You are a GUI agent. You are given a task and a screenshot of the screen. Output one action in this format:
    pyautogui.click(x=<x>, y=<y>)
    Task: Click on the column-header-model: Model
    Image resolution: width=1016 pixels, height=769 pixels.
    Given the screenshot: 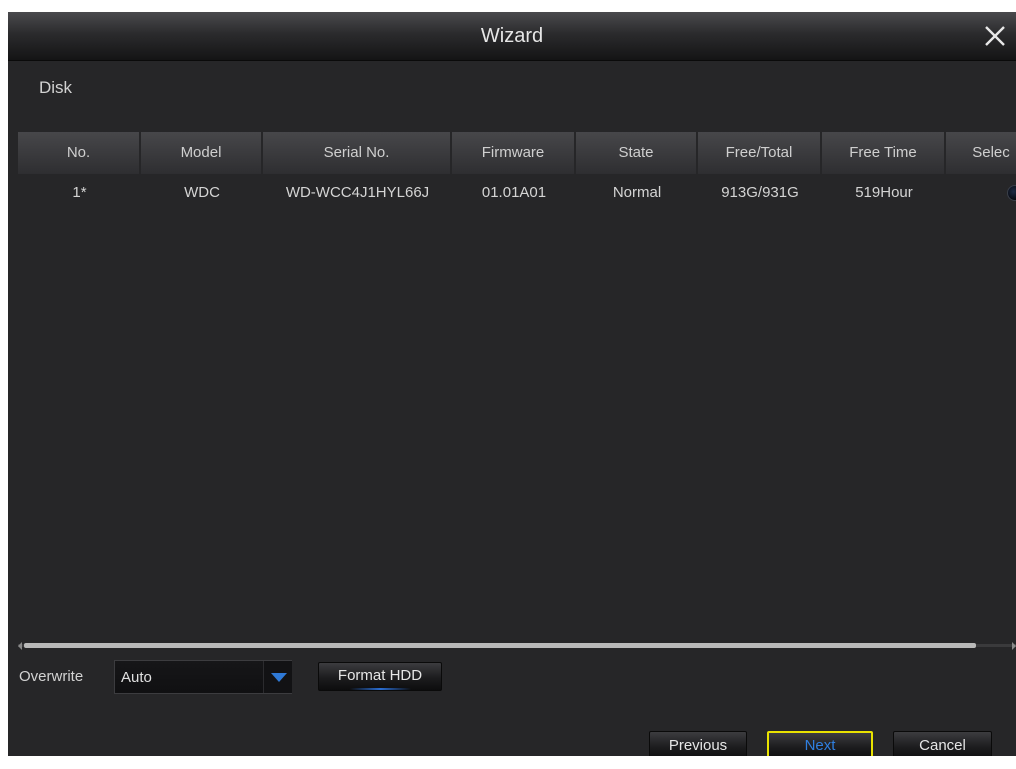 What is the action you would take?
    pyautogui.click(x=202, y=153)
    